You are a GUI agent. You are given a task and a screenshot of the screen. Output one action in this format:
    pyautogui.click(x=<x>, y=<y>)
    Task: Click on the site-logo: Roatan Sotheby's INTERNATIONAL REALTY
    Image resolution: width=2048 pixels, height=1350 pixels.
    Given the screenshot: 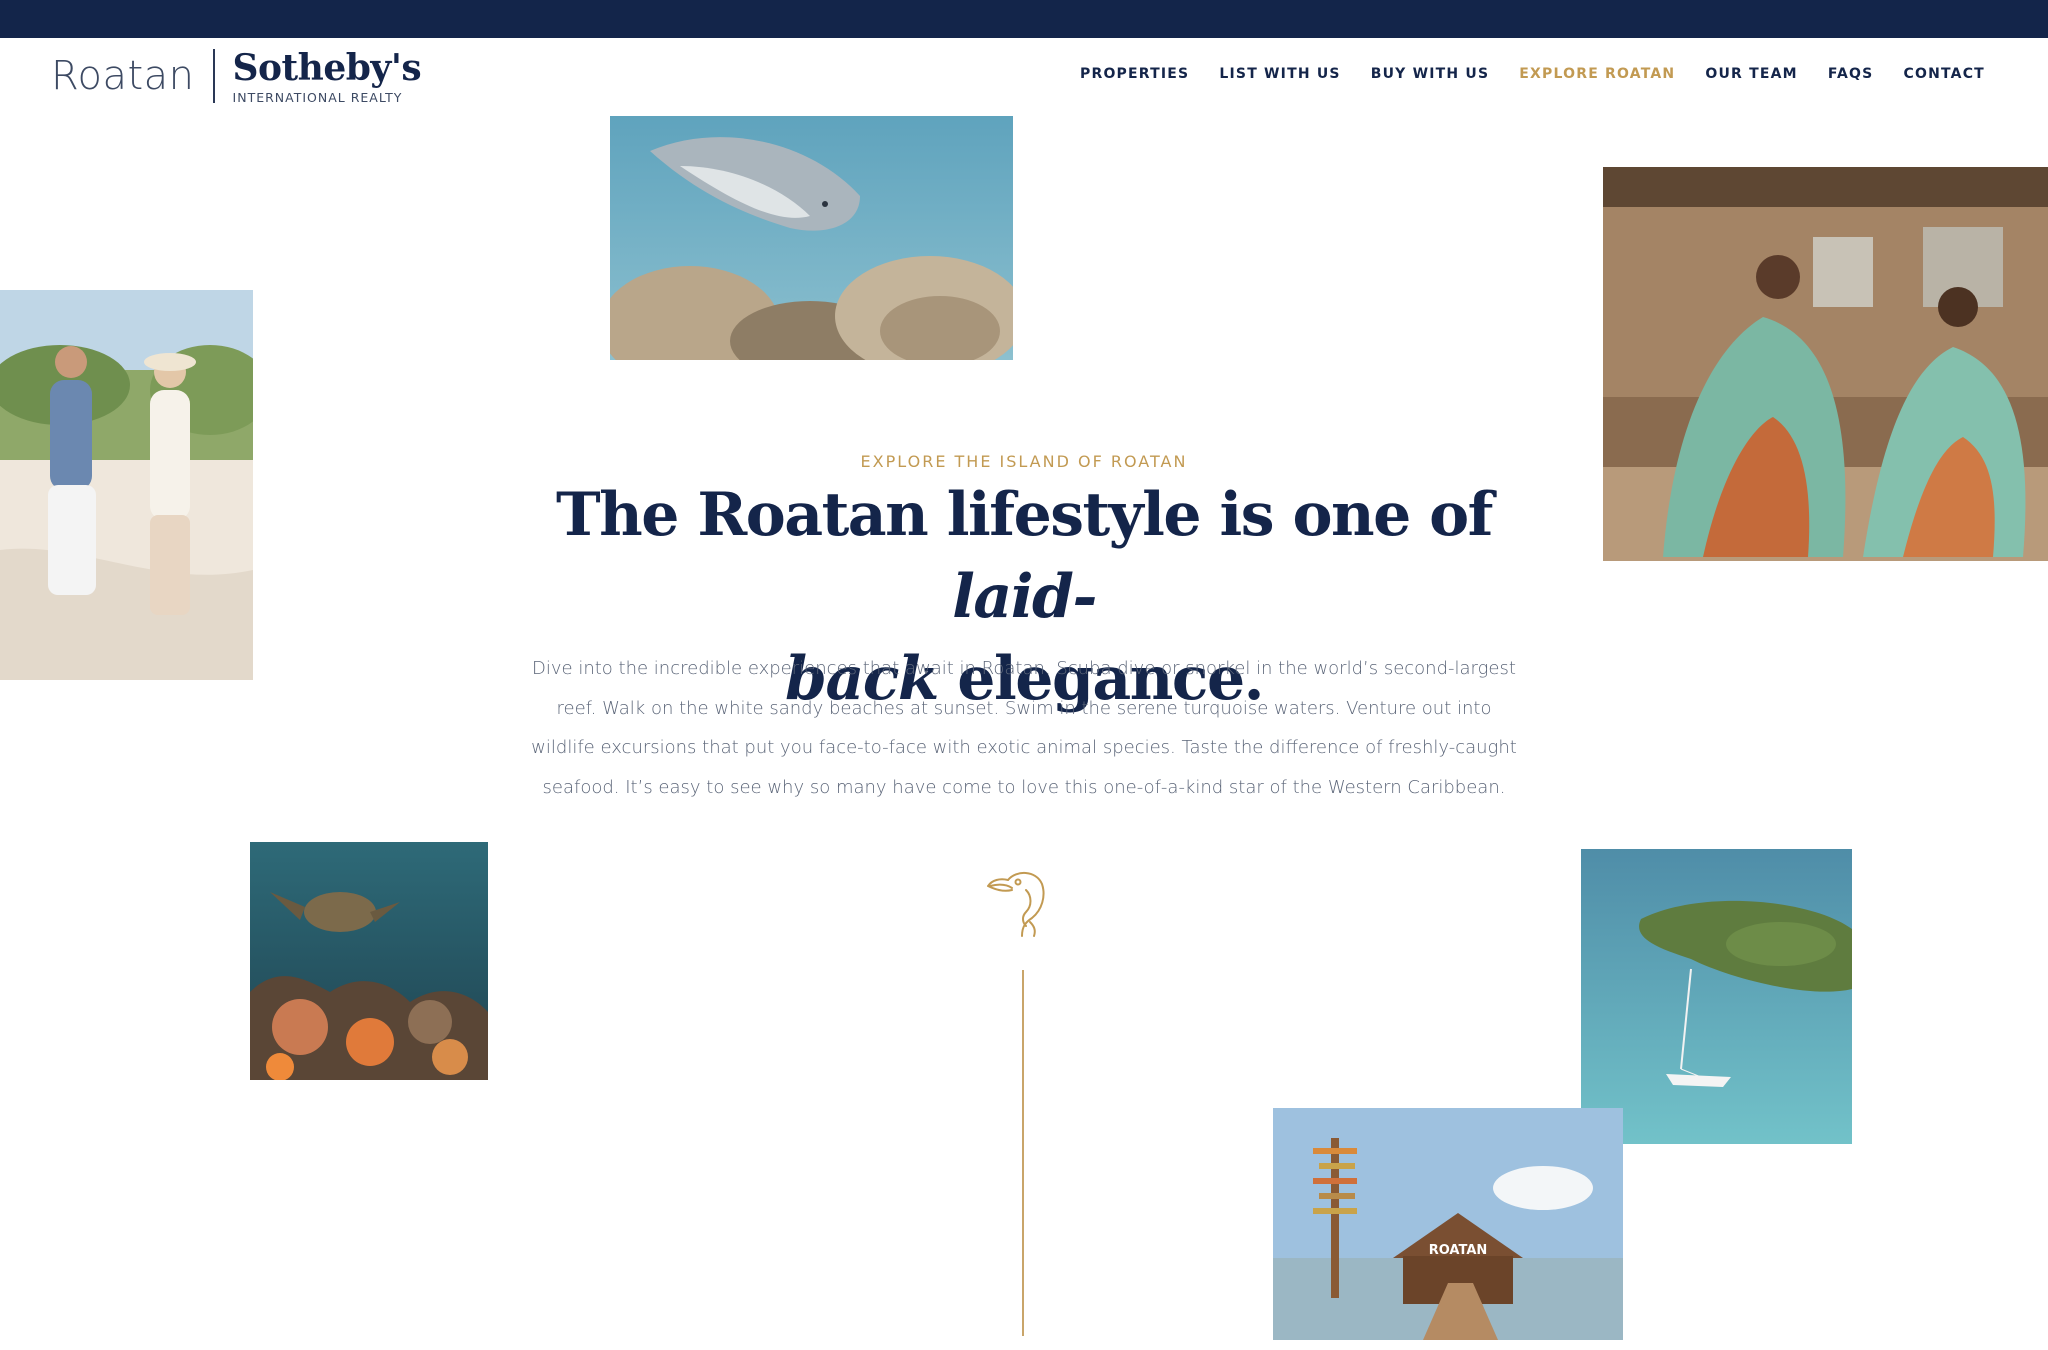 What is the action you would take?
    pyautogui.click(x=236, y=76)
    